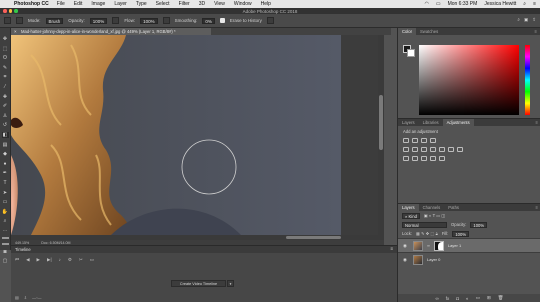 The height and width of the screenshot is (302, 540). I want to click on menu-view: View, so click(219, 4).